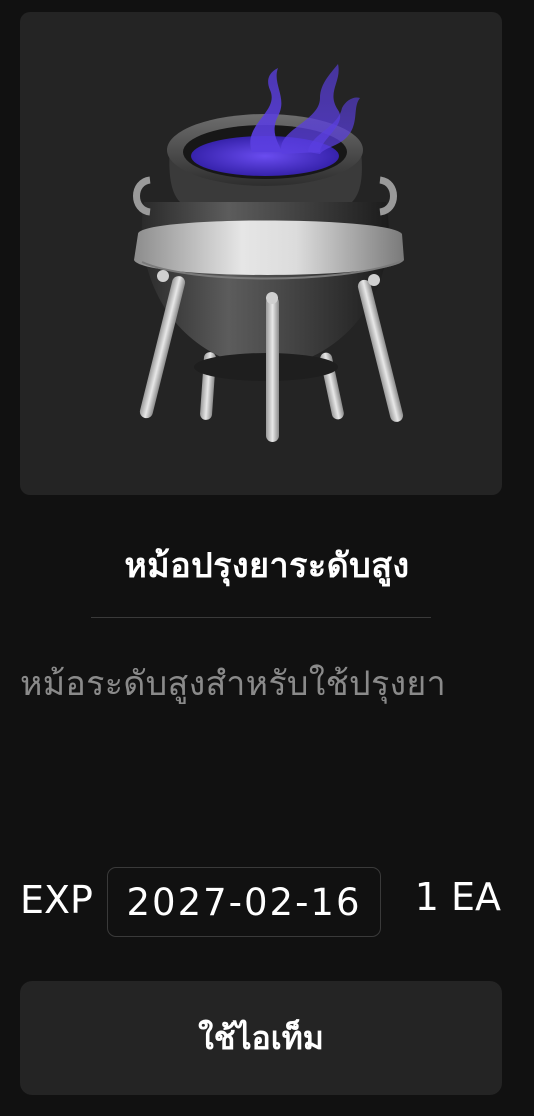  Describe the element at coordinates (244, 902) in the screenshot. I see `exp-date-field: 2027-02-16` at that location.